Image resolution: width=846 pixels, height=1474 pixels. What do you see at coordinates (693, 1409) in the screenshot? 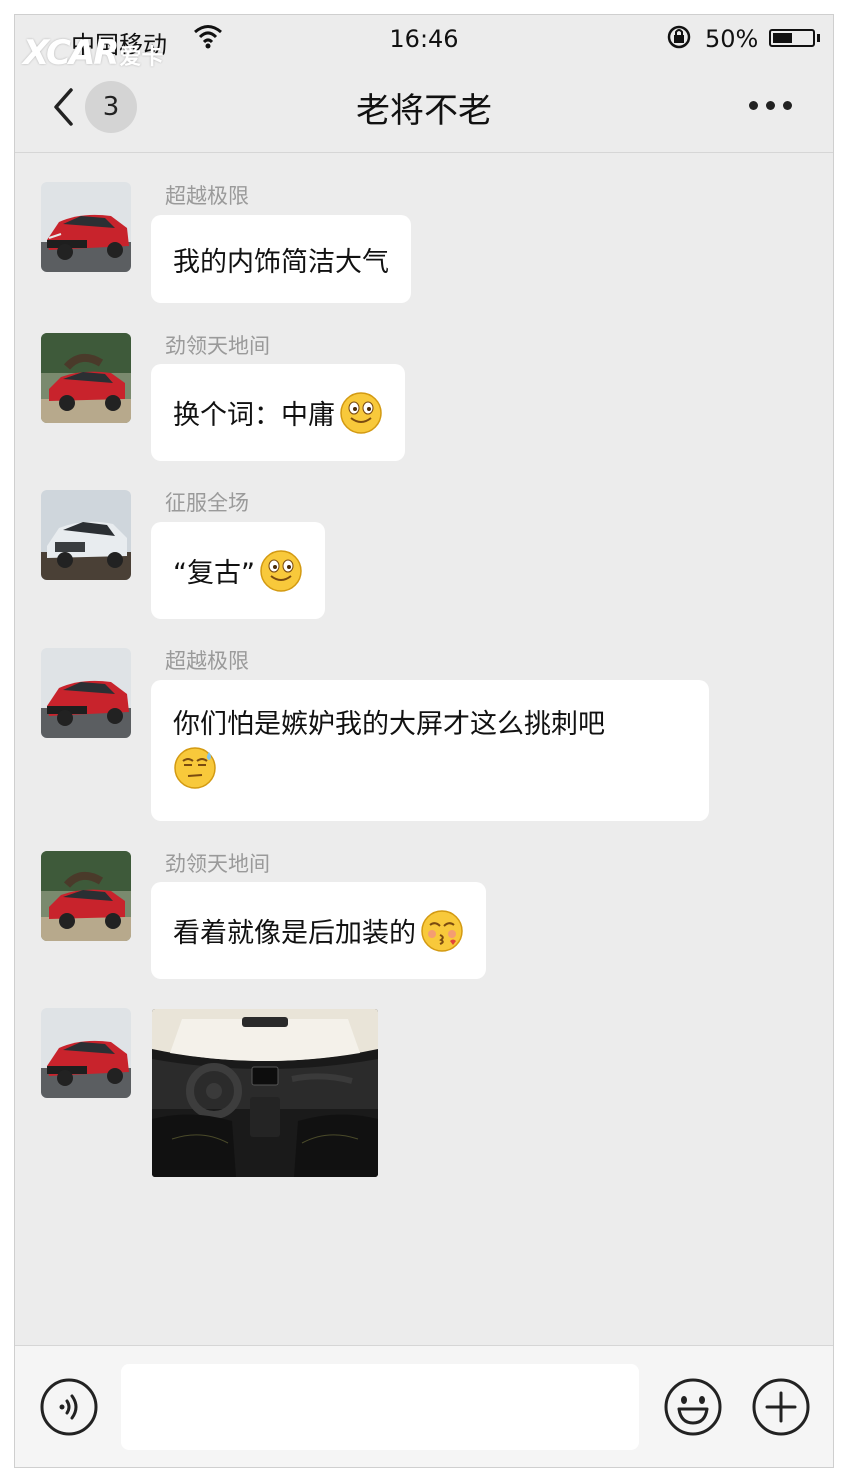
I see `emoji-icon` at bounding box center [693, 1409].